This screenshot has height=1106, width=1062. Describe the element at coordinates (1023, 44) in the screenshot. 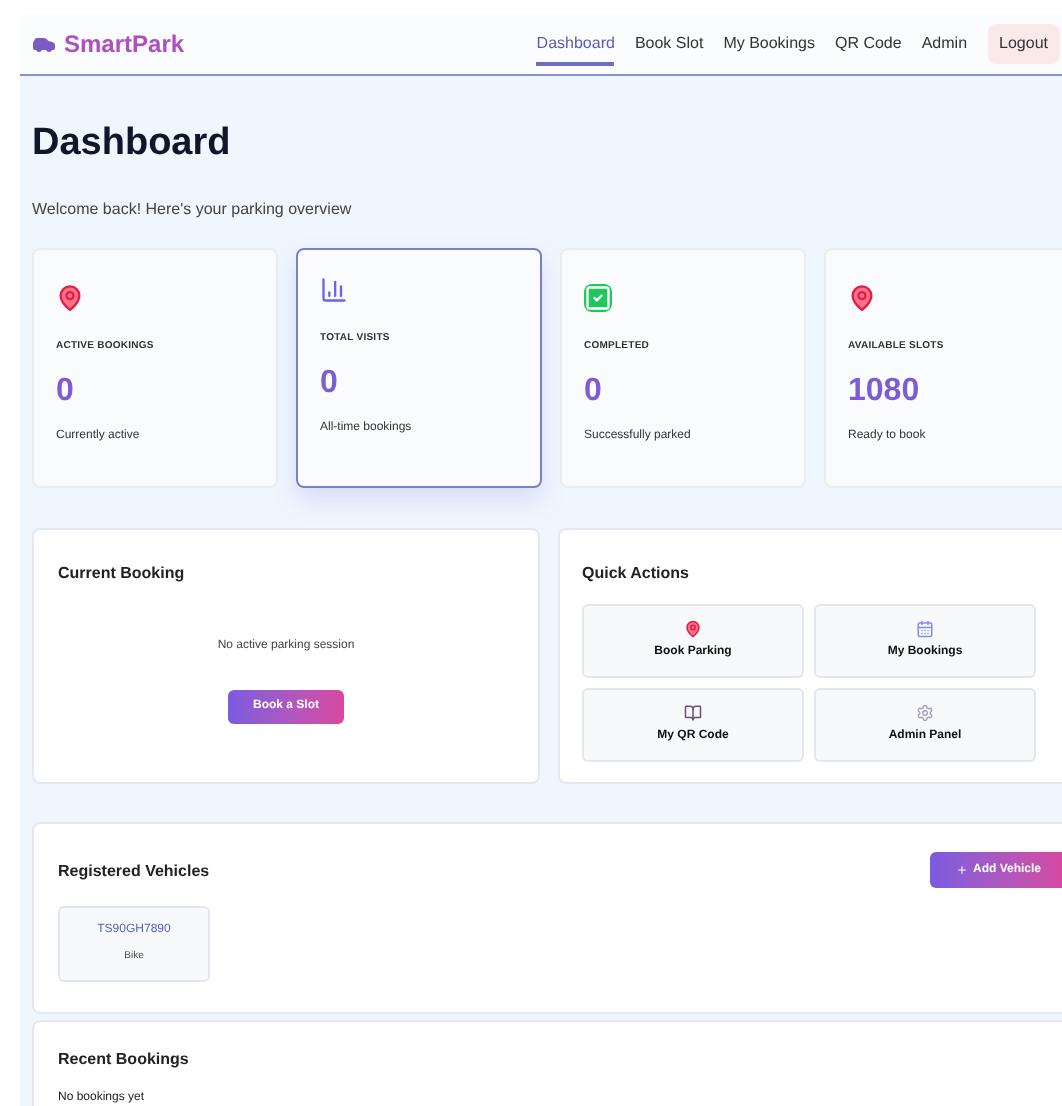

I see `logout-button: Logout` at that location.